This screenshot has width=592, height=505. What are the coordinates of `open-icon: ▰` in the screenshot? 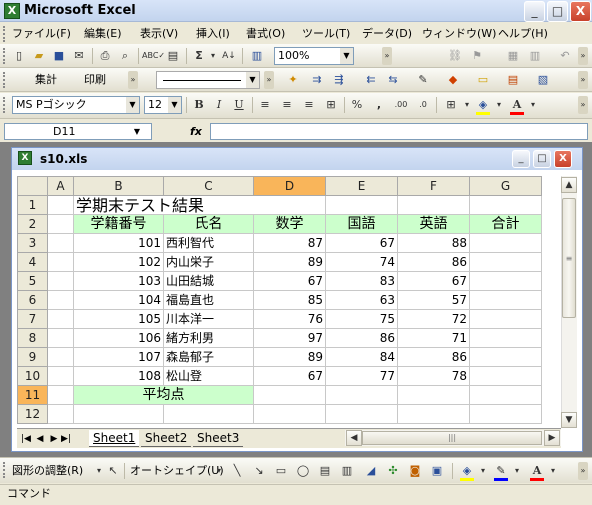 It's located at (39, 56).